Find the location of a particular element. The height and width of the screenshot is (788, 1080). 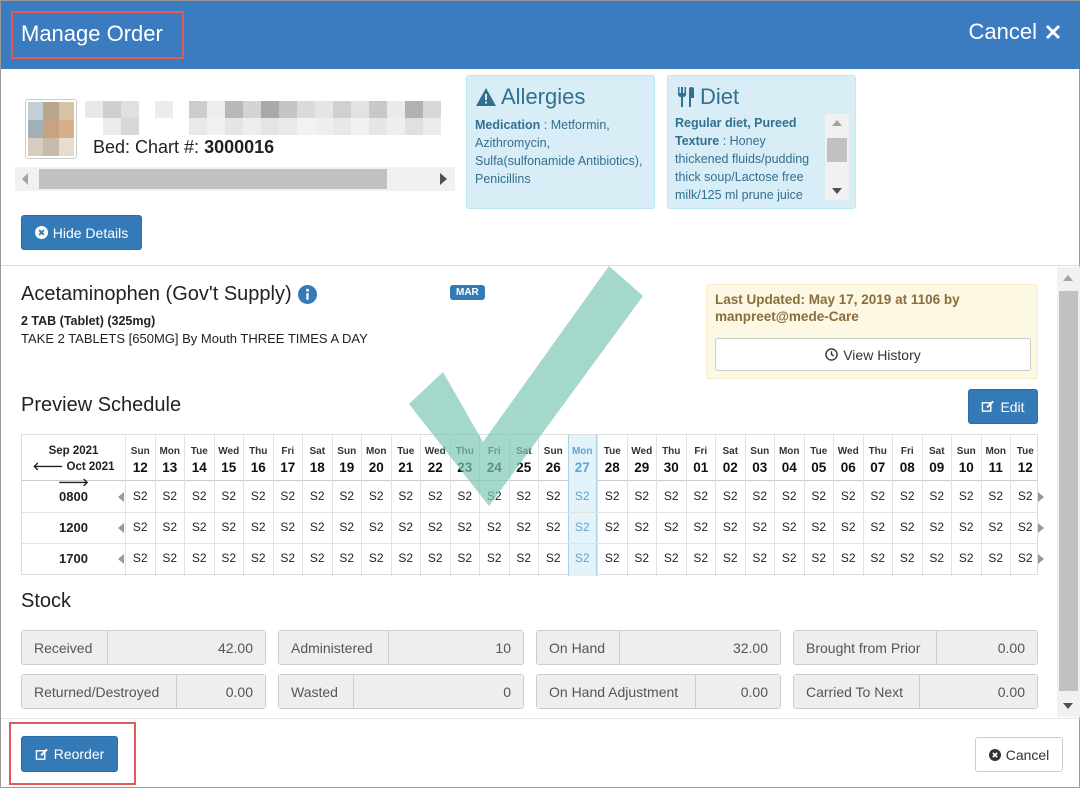

diet-scrollbar is located at coordinates (837, 157).